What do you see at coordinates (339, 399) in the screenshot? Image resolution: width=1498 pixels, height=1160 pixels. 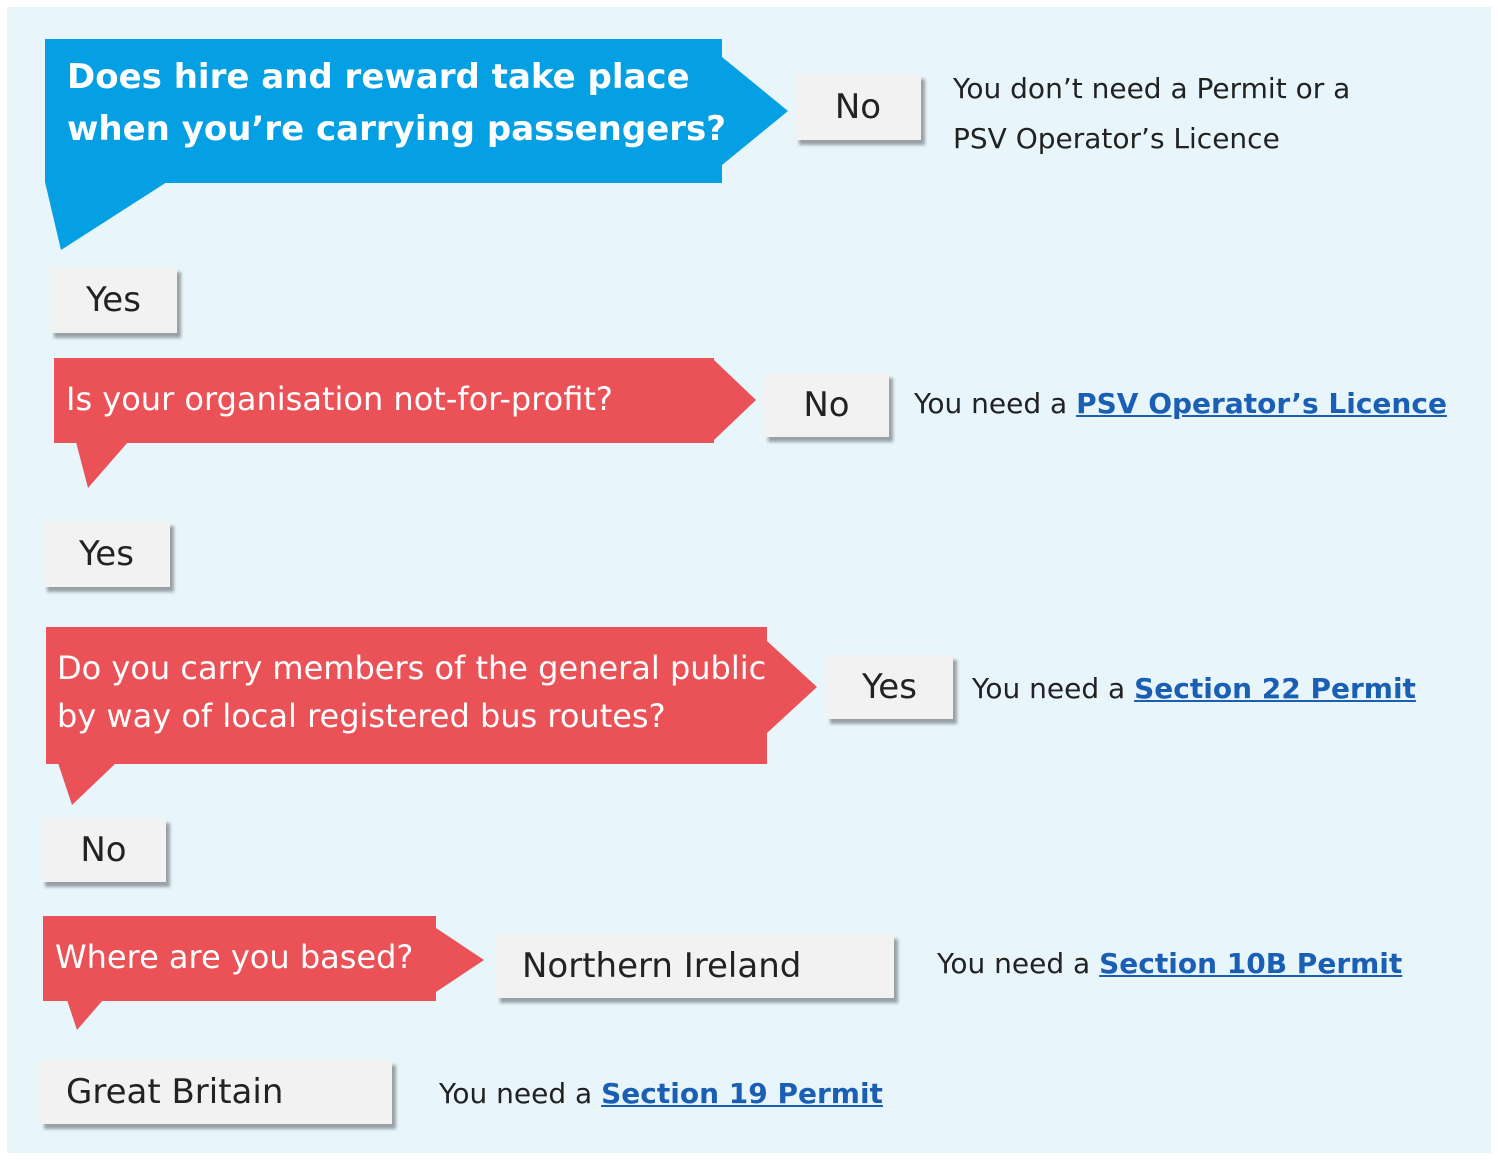 I see `question-text: Is your organisation not-for-profit?` at bounding box center [339, 399].